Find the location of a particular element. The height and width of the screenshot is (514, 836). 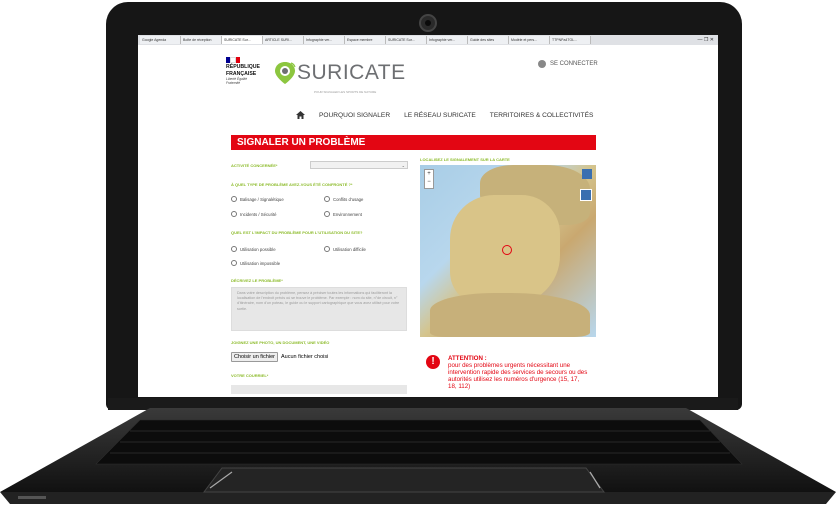

radio-balisage: Balisage / Signalétique is located at coordinates (257, 199).